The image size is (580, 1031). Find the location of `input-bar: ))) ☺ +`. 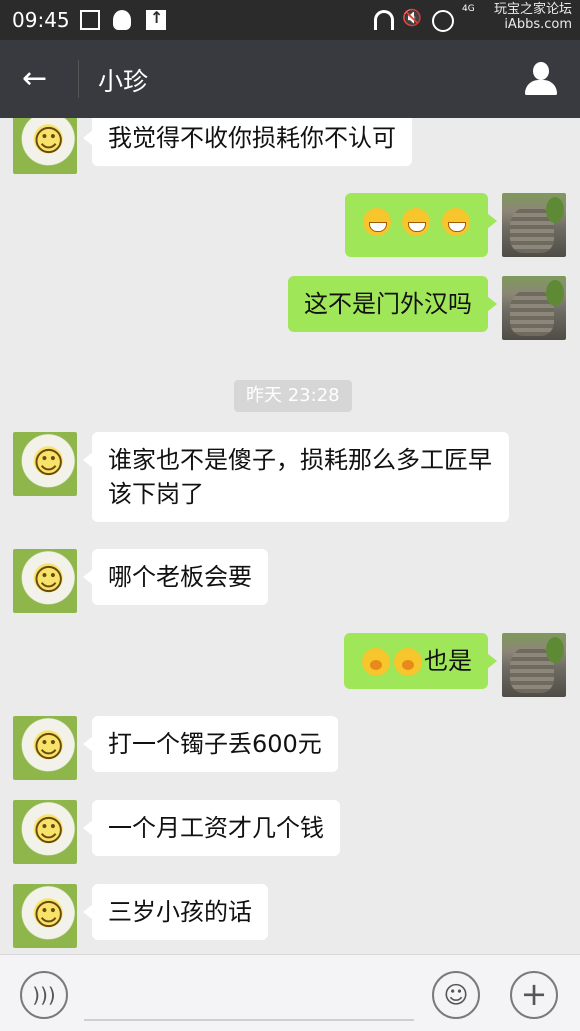

input-bar: ))) ☺ + is located at coordinates (290, 992).